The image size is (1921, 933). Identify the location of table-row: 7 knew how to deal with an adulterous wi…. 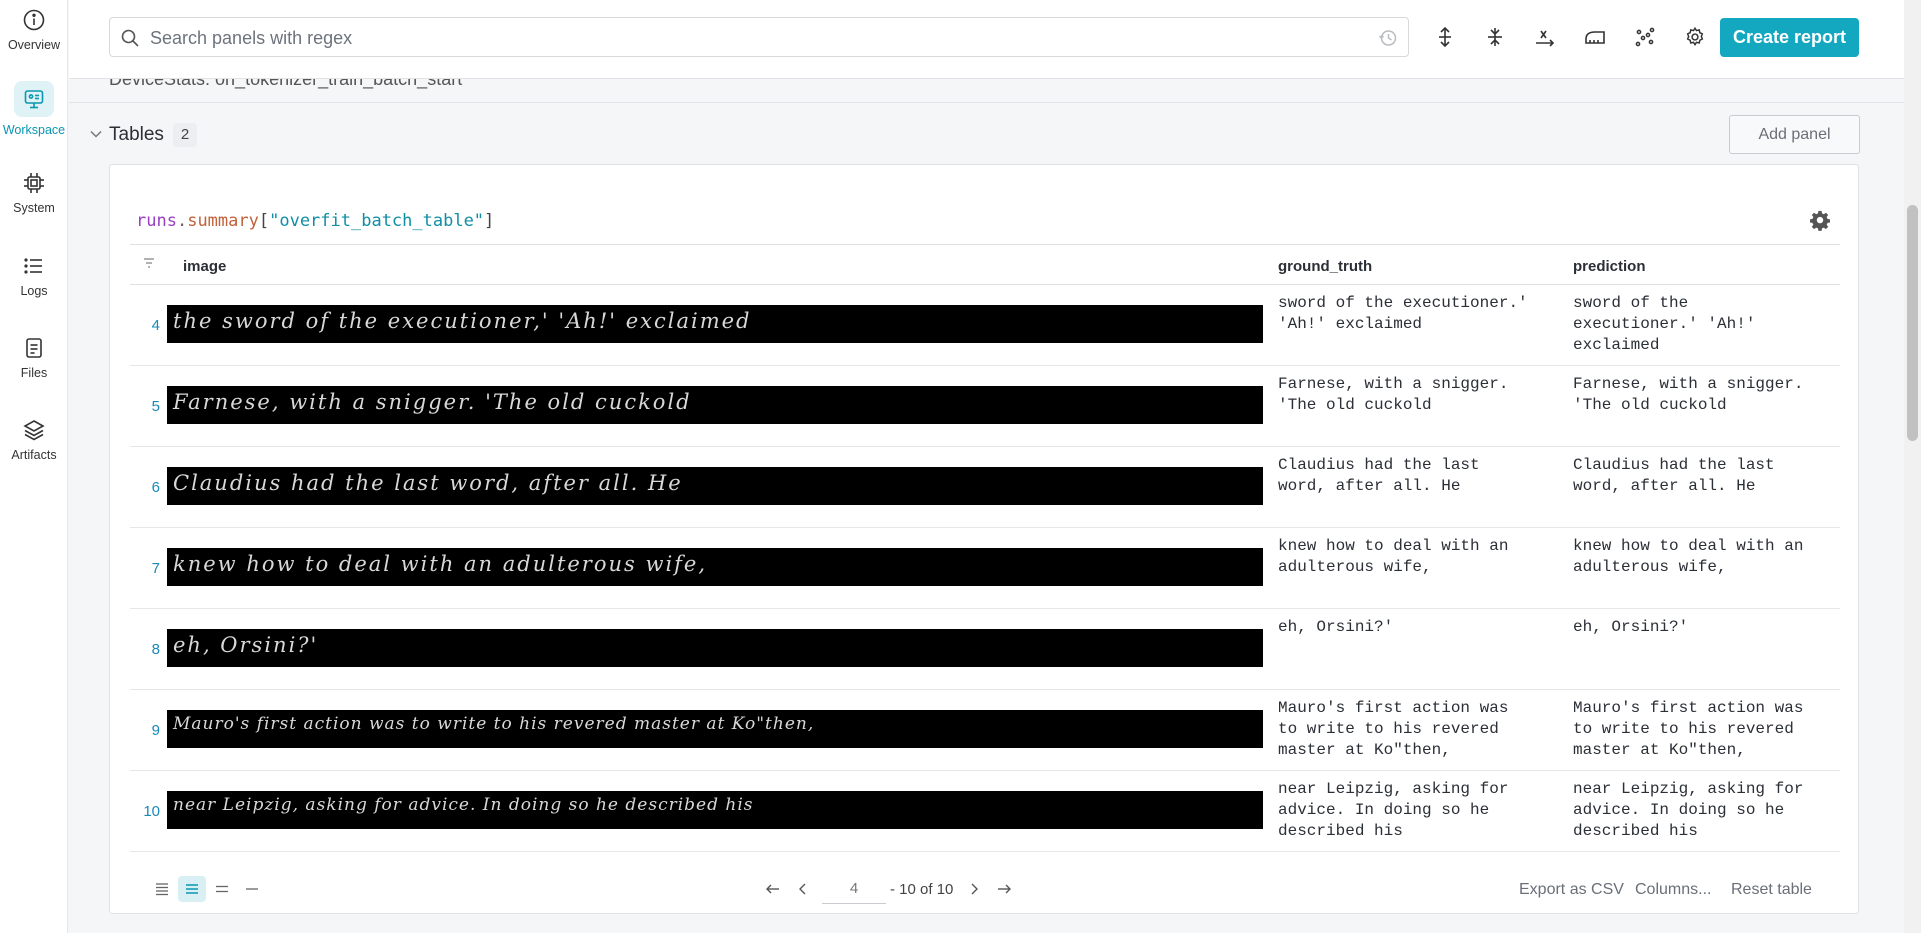
(985, 568).